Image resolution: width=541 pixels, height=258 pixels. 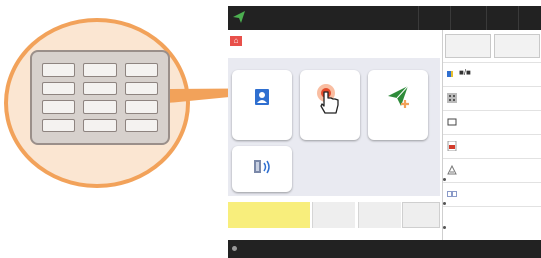 What do you see at coordinates (452, 122) in the screenshot?
I see `original-size-icon` at bounding box center [452, 122].